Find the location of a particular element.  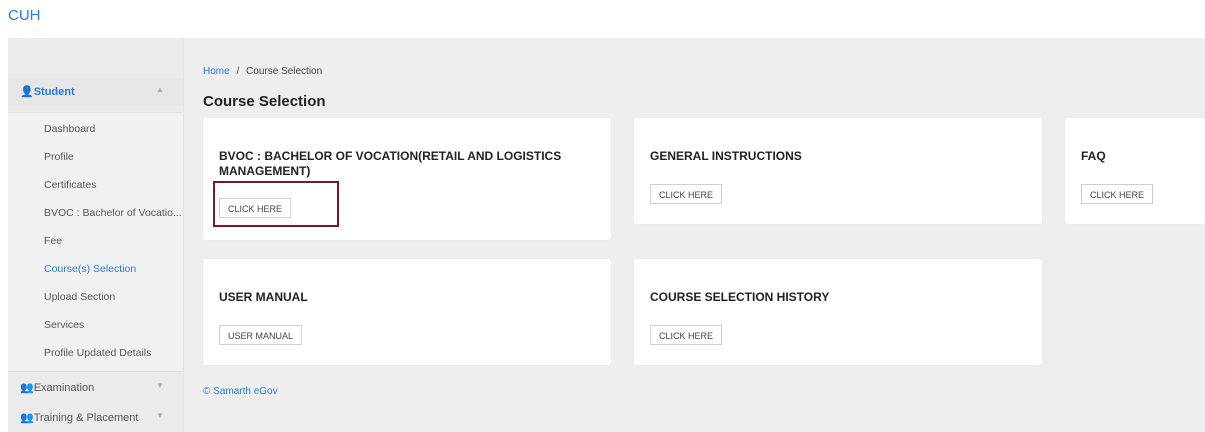

history-click-here-button: CLICK HERE is located at coordinates (686, 335).